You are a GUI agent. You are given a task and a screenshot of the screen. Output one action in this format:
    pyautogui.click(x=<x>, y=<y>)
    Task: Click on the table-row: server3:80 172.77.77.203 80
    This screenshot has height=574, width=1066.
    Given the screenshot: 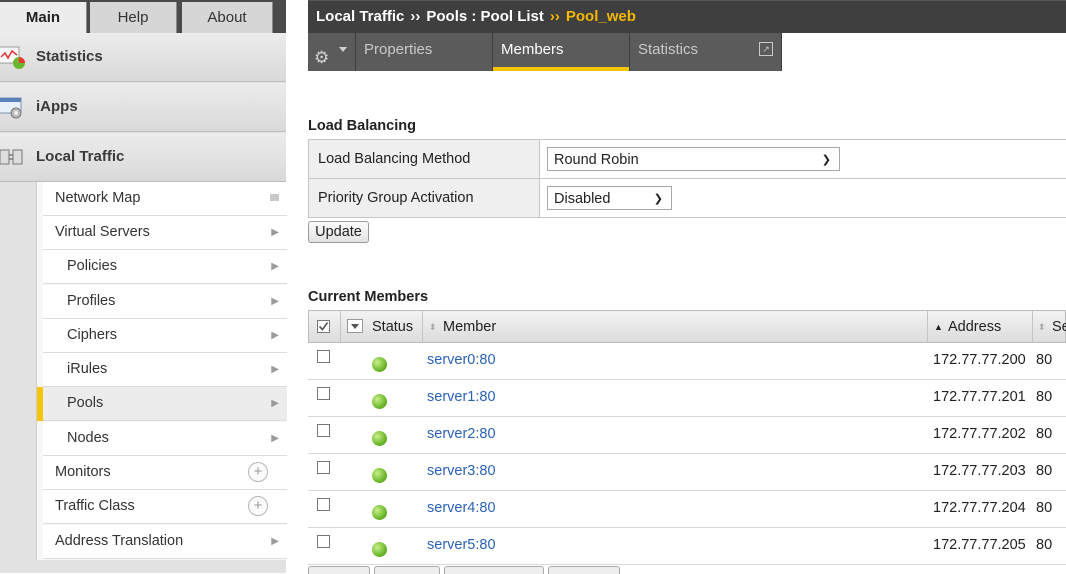 What is the action you would take?
    pyautogui.click(x=687, y=472)
    